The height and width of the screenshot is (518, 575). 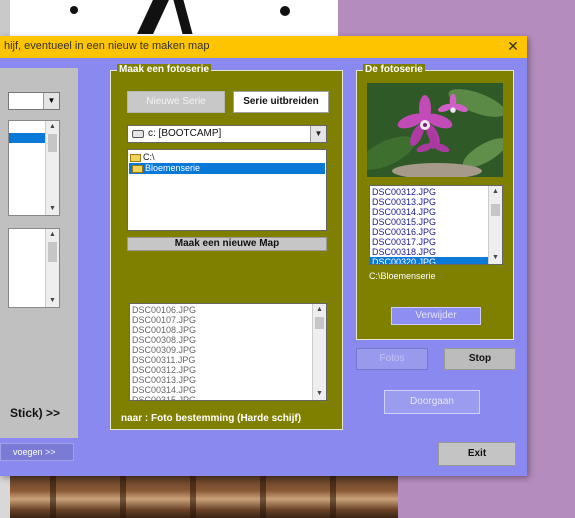 I want to click on list-item: DSC00308.JPG, so click(x=228, y=340).